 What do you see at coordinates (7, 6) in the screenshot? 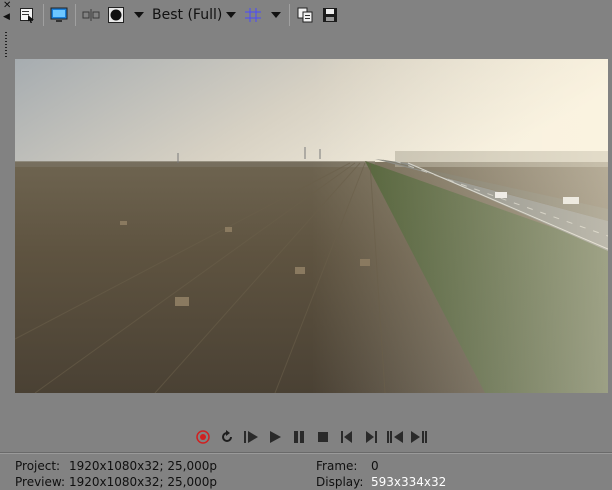
I see `close-icon: ✕` at bounding box center [7, 6].